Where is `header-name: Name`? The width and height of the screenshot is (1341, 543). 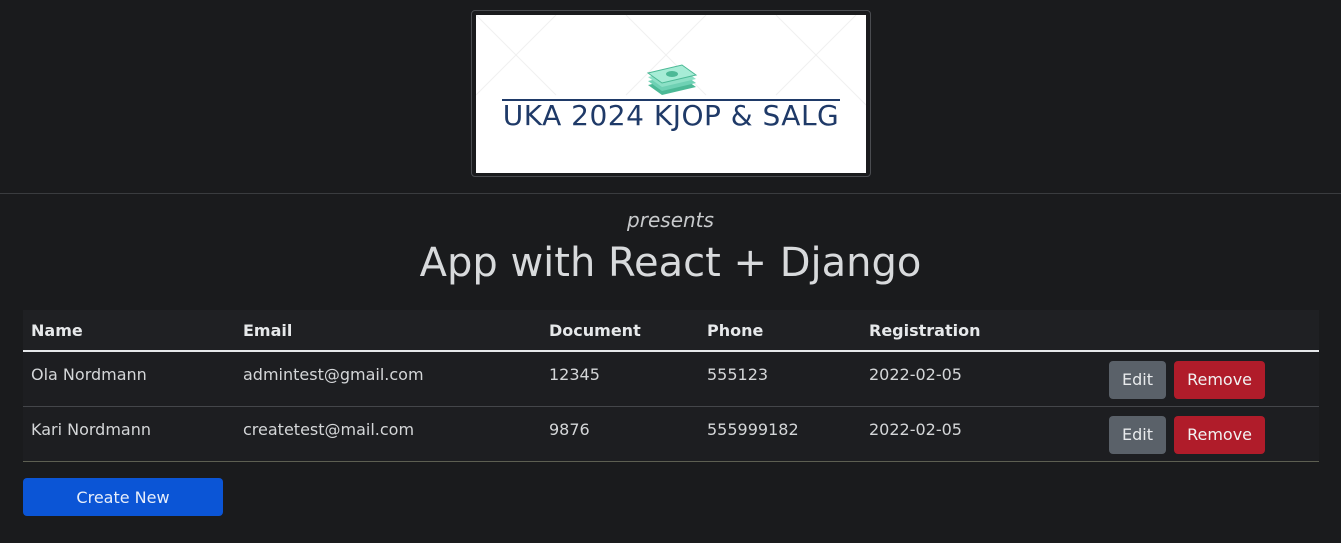
header-name: Name is located at coordinates (129, 331).